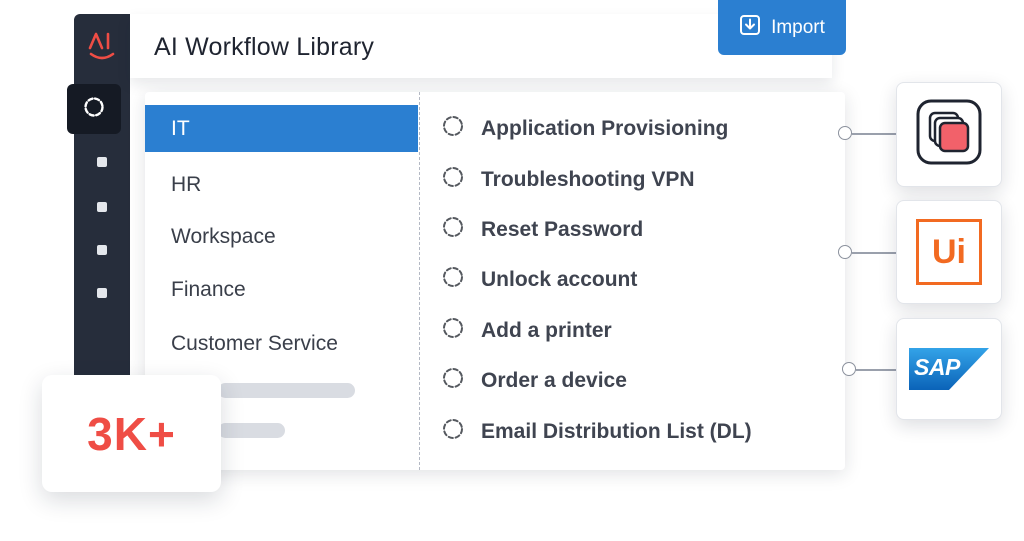  What do you see at coordinates (546, 330) in the screenshot?
I see `workflow-label: Add a printer` at bounding box center [546, 330].